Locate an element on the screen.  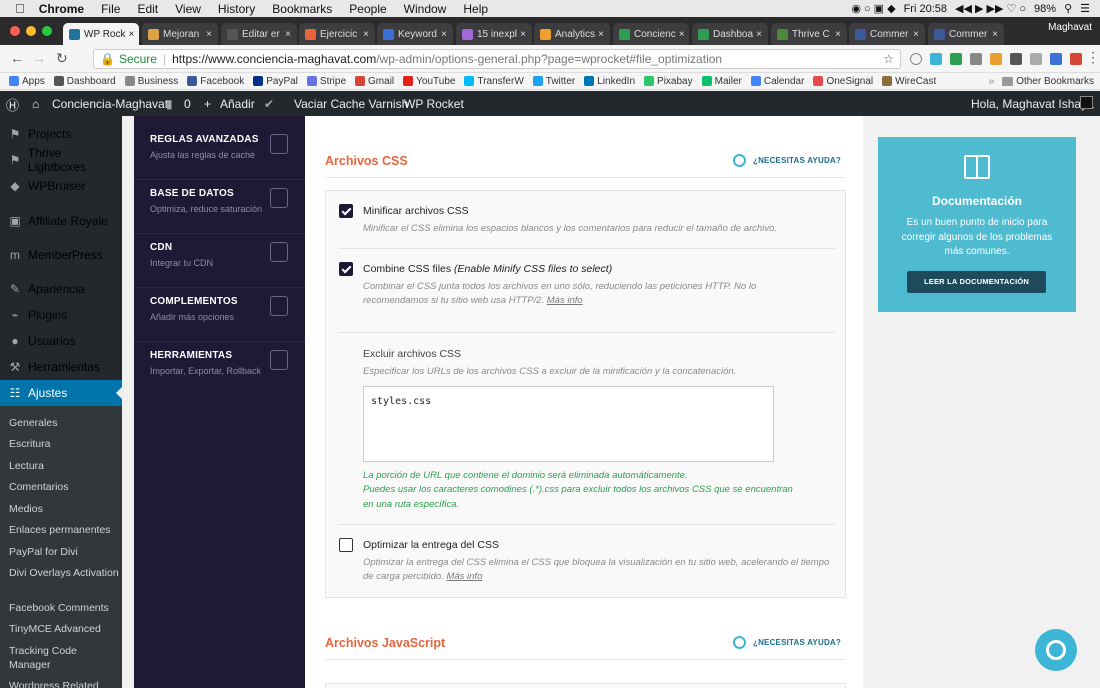
sidebar-item-memberpress: m MemberPress is located at coordinates (61, 255).